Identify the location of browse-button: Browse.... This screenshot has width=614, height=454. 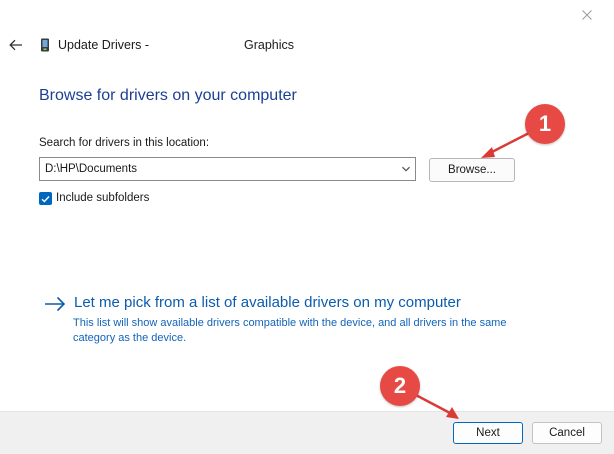
(472, 170).